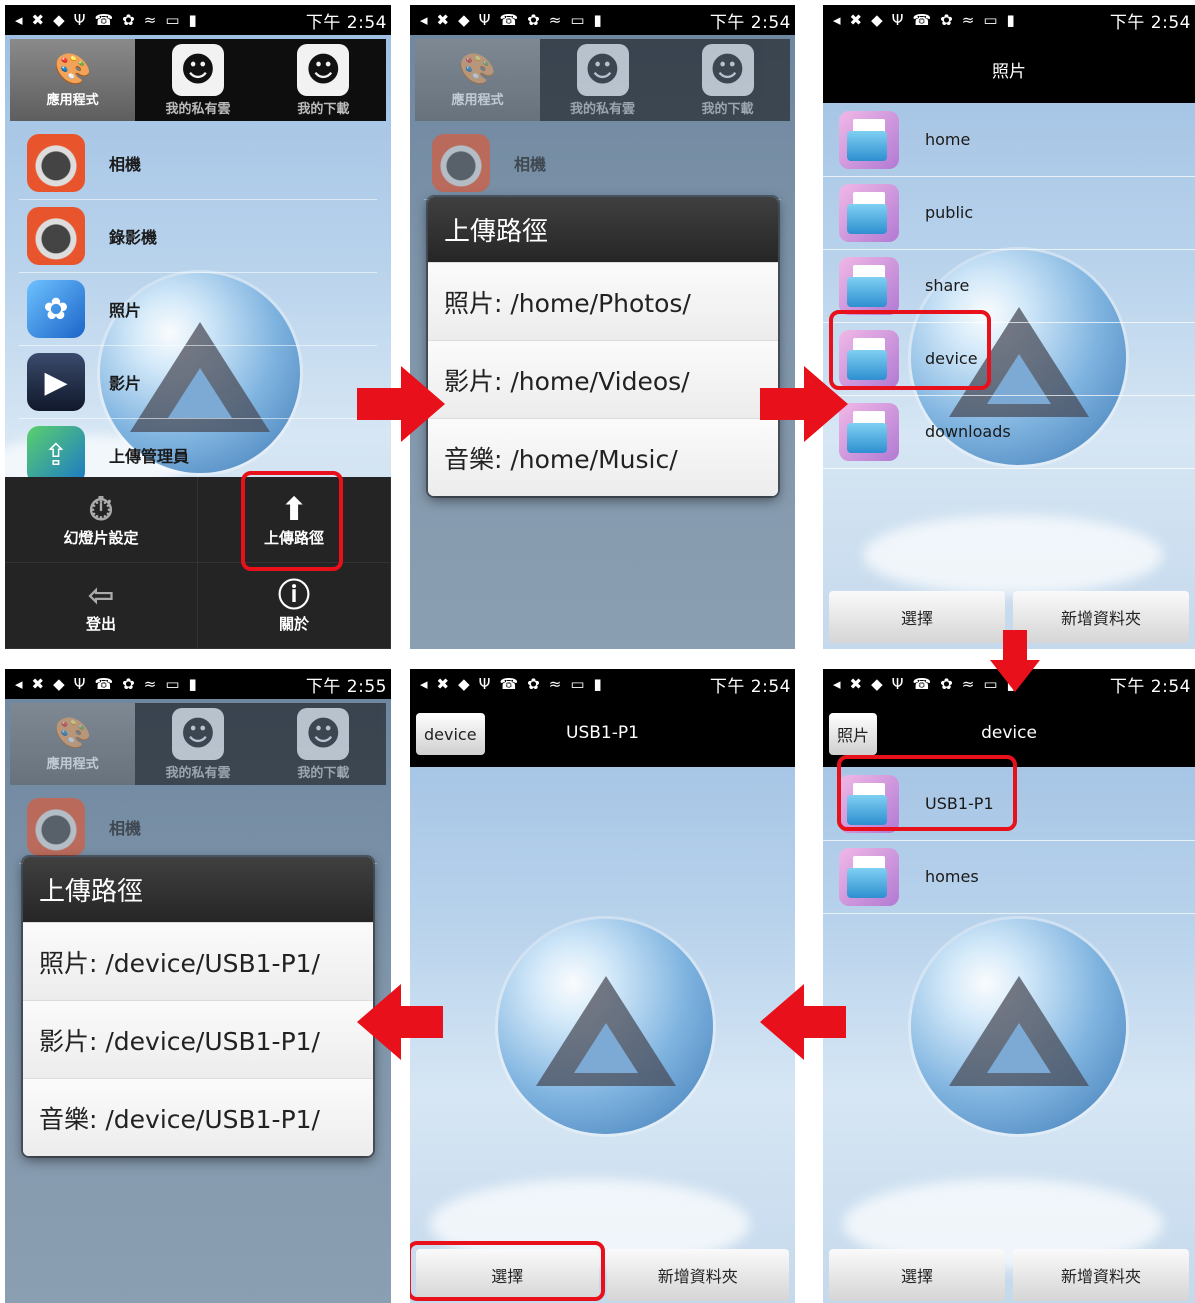 The height and width of the screenshot is (1303, 1195). I want to click on app-item-photos: ✿ 照片, so click(198, 309).